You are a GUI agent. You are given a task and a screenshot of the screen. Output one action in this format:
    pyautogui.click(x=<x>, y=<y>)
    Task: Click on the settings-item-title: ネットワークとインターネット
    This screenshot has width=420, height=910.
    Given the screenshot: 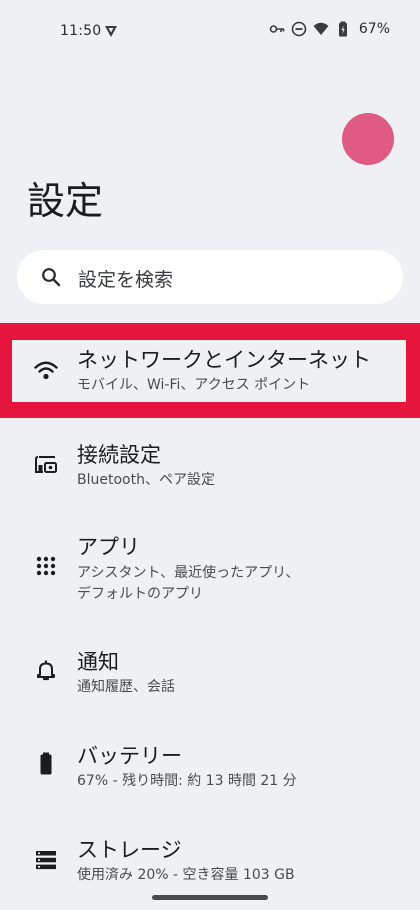 What is the action you would take?
    pyautogui.click(x=224, y=360)
    